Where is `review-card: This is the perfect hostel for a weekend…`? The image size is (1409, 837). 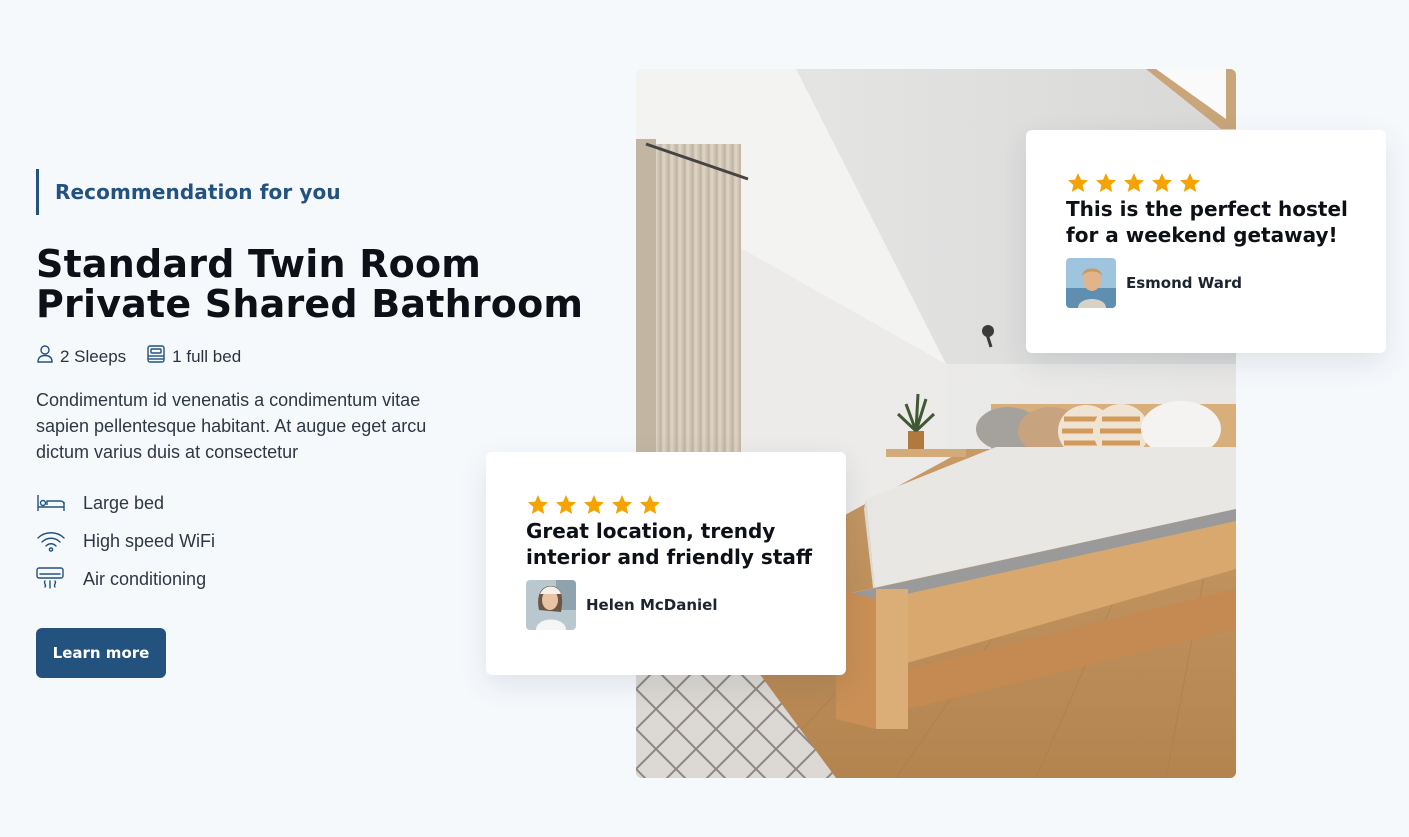
review-card: This is the perfect hostel for a weekend… is located at coordinates (1206, 241).